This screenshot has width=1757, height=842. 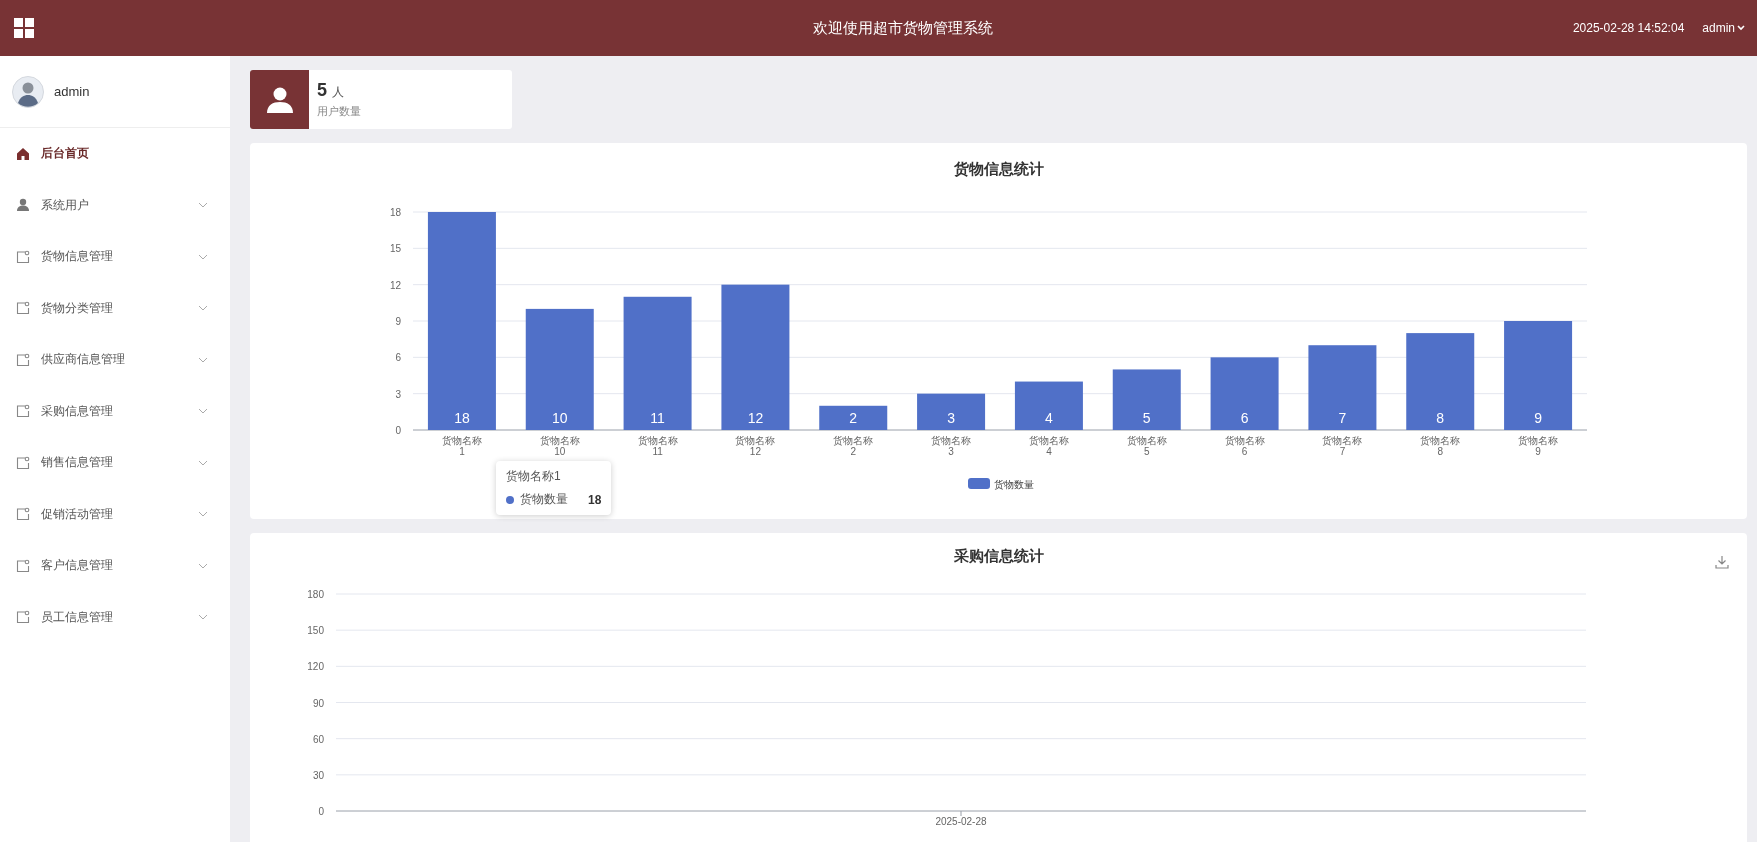 What do you see at coordinates (903, 28) in the screenshot?
I see `app-title: 欢迎使用超市货物管理系统` at bounding box center [903, 28].